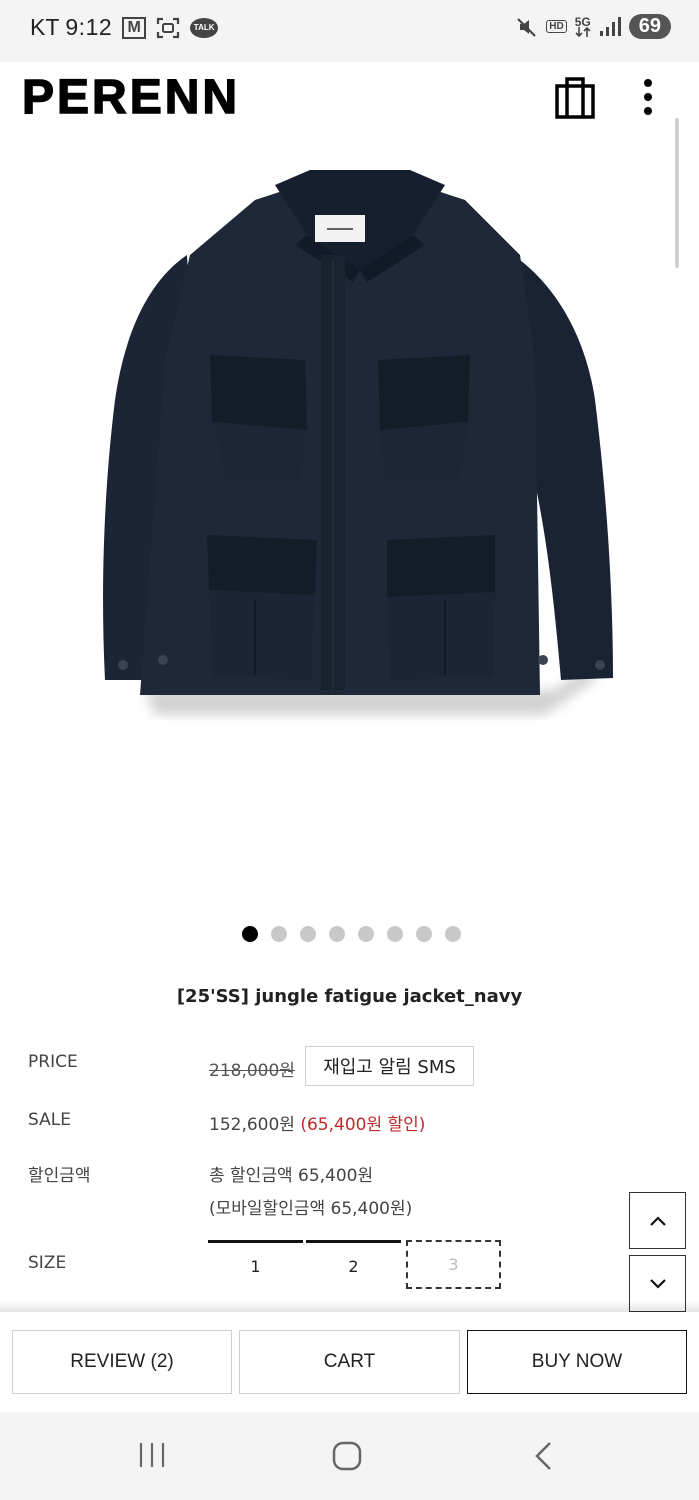  Describe the element at coordinates (648, 98) in the screenshot. I see `more-menu-icon` at that location.